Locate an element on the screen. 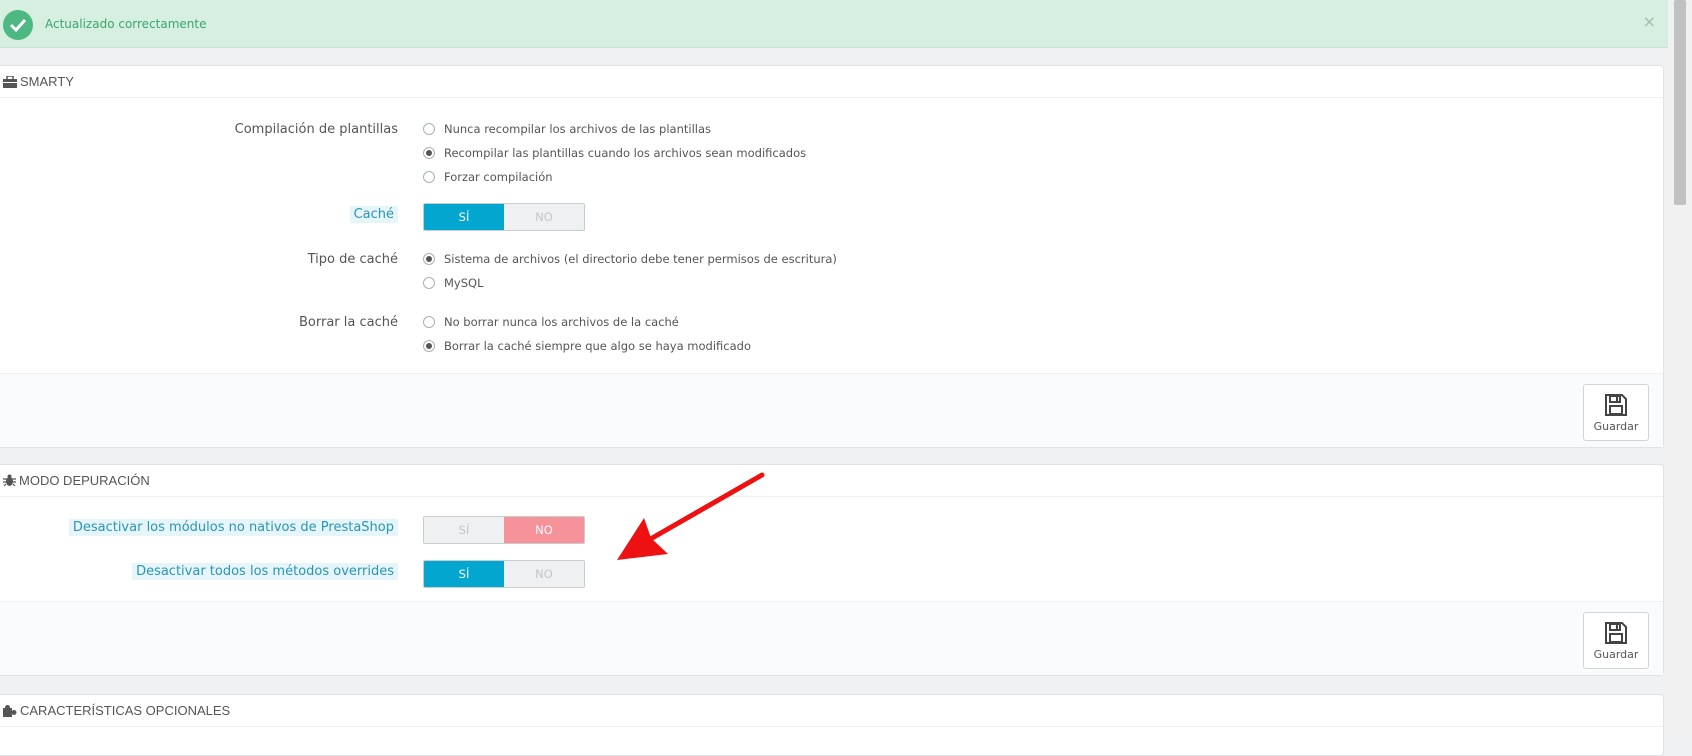 The image size is (1692, 756). puzzle-icon is located at coordinates (10, 710).